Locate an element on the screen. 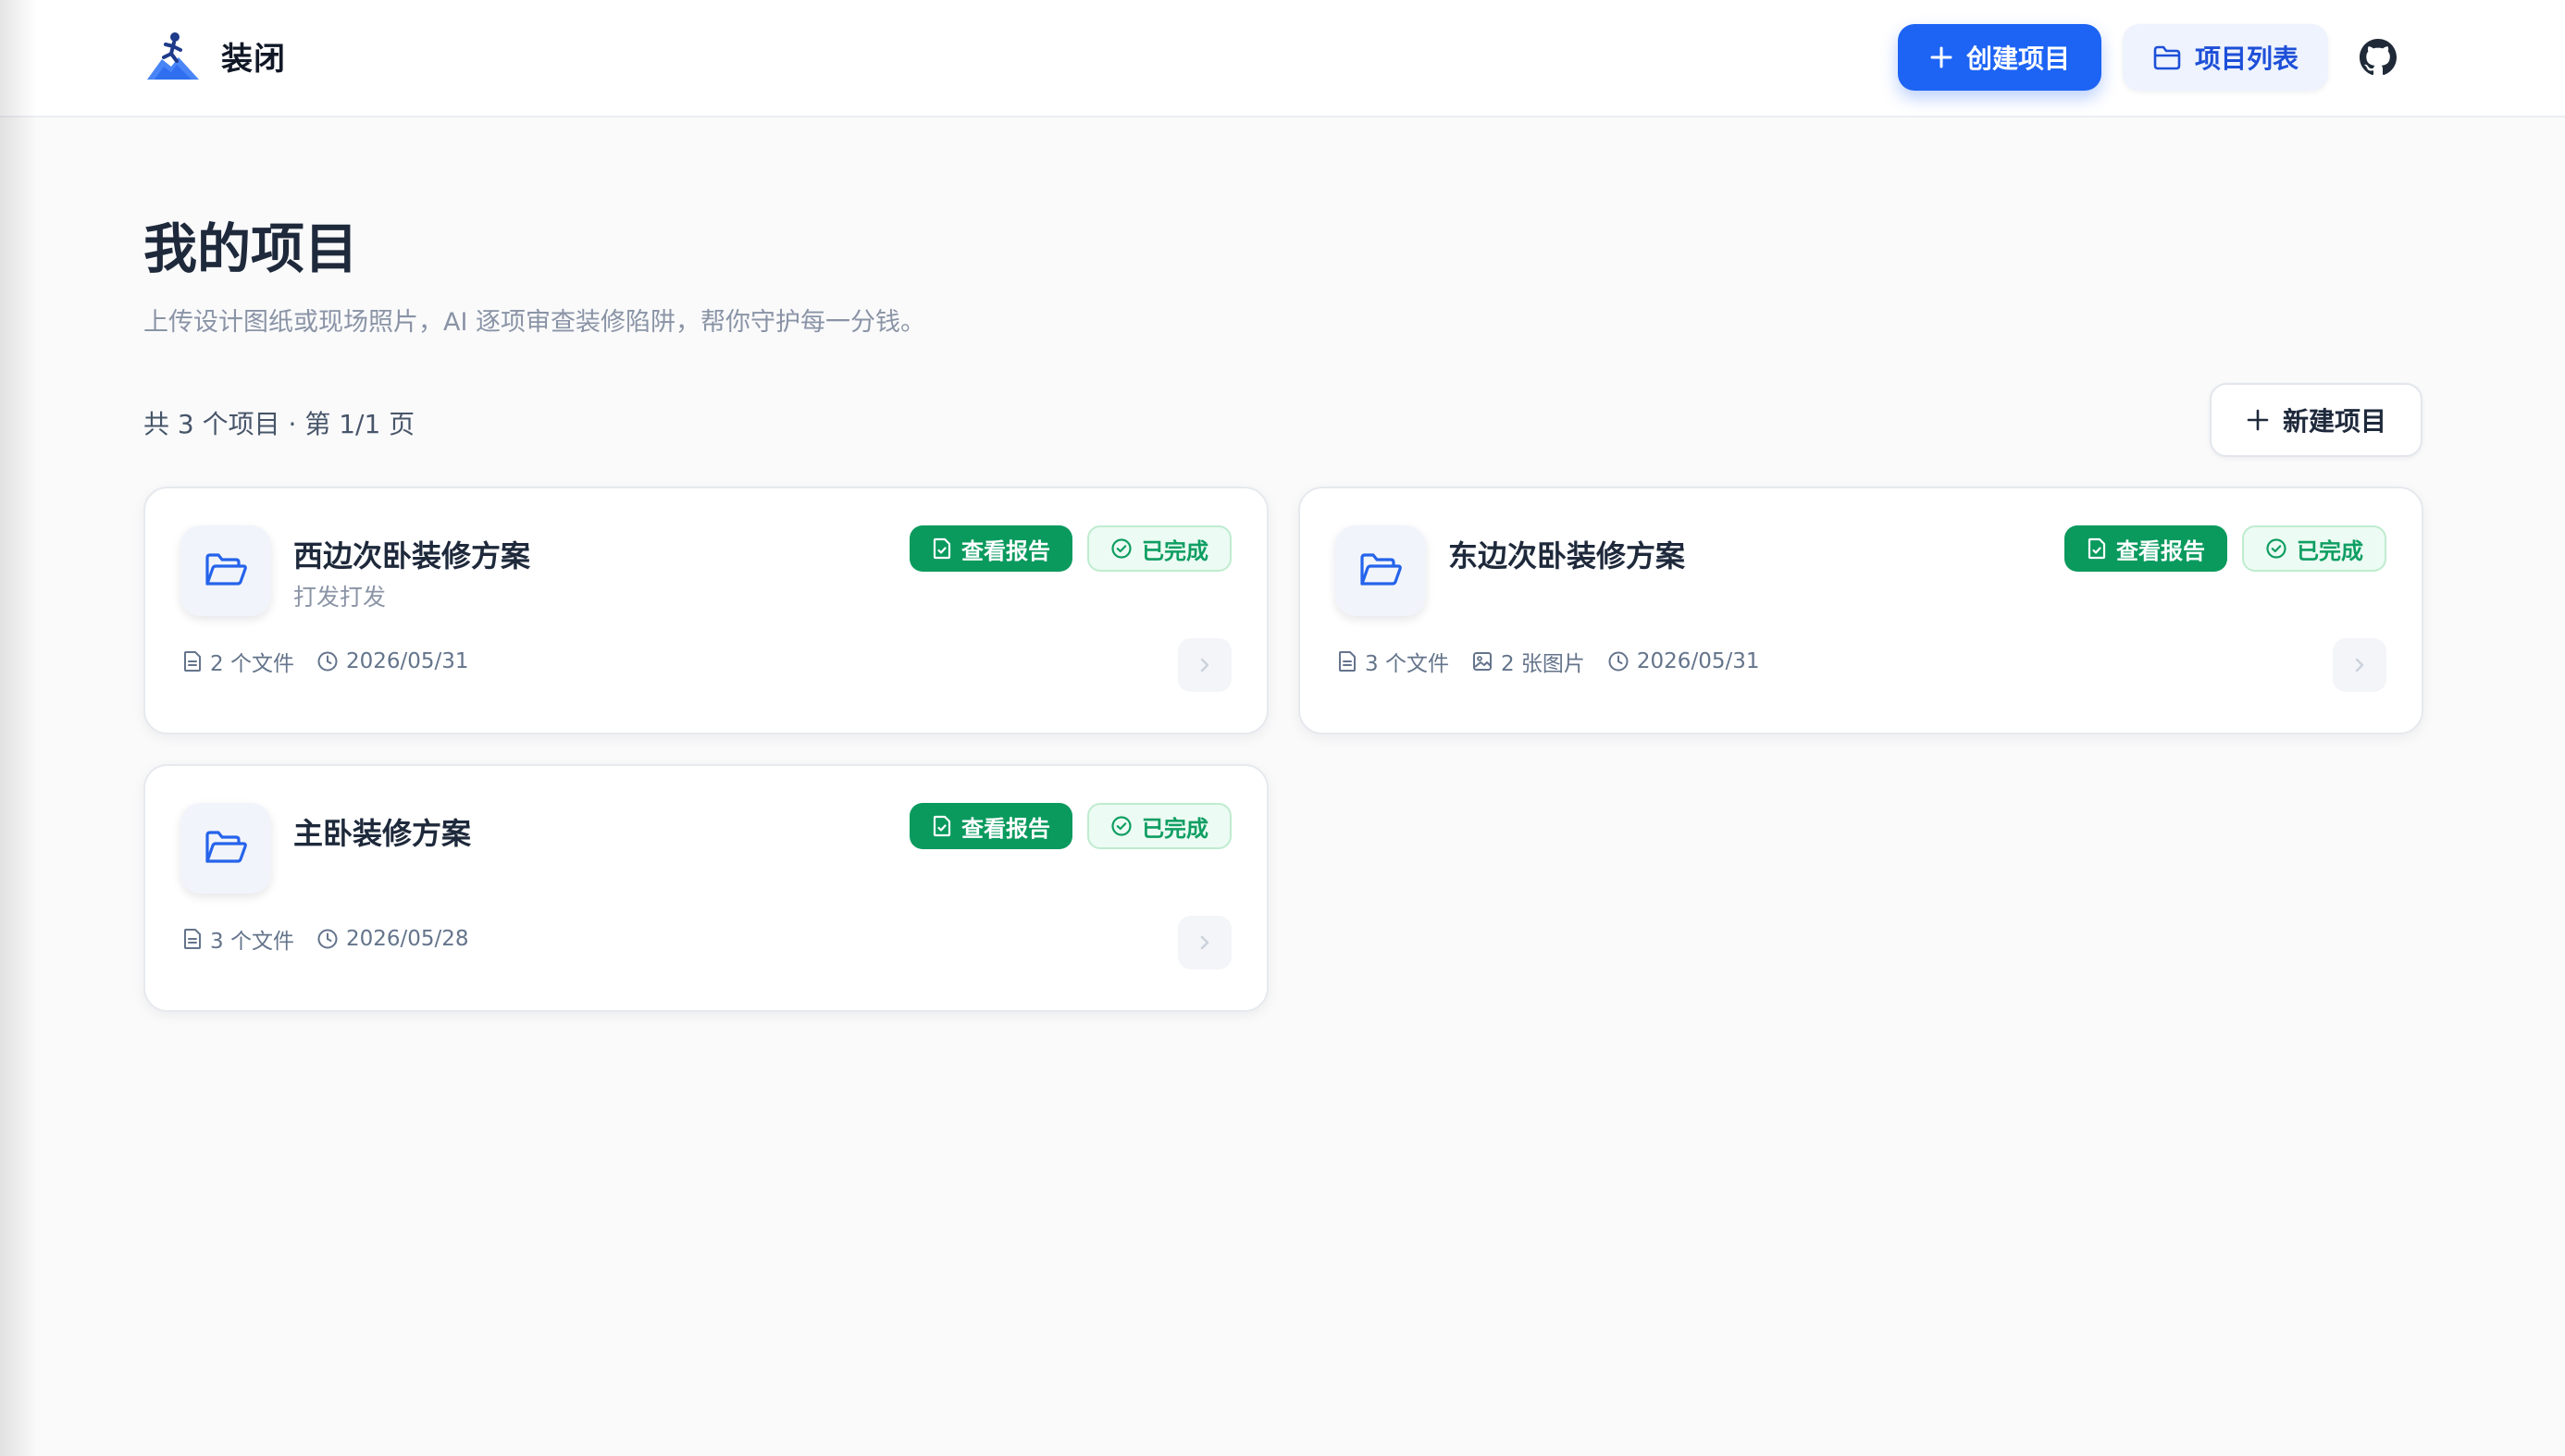 Image resolution: width=2565 pixels, height=1456 pixels. project-list-label: 项目列表 is located at coordinates (2246, 58).